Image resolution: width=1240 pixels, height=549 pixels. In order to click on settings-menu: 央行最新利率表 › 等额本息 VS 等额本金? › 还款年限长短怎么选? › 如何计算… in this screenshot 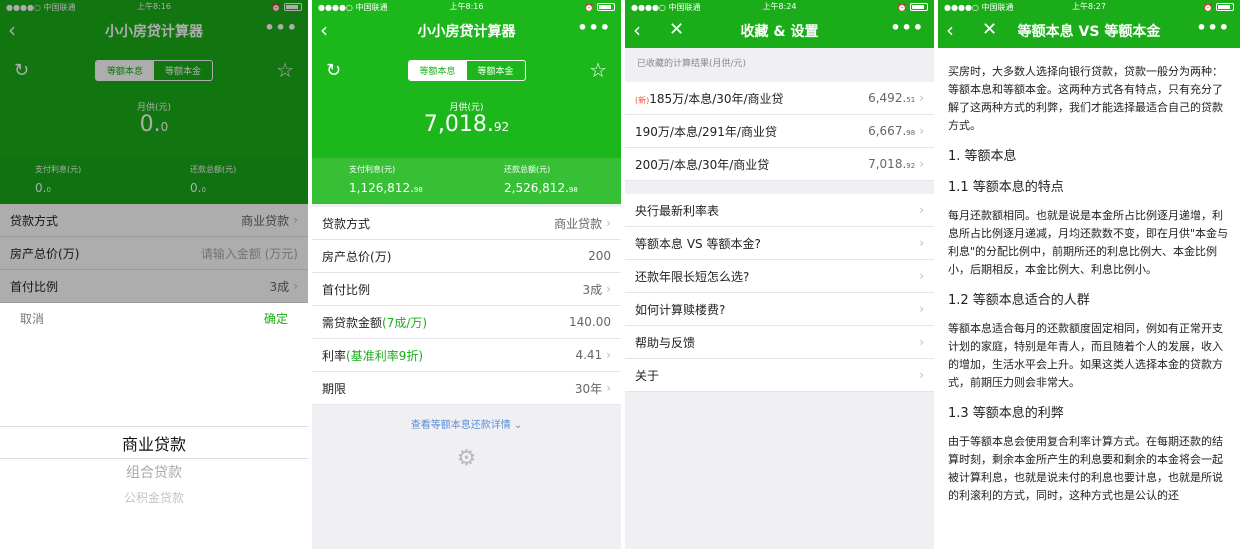, I will do `click(779, 293)`.